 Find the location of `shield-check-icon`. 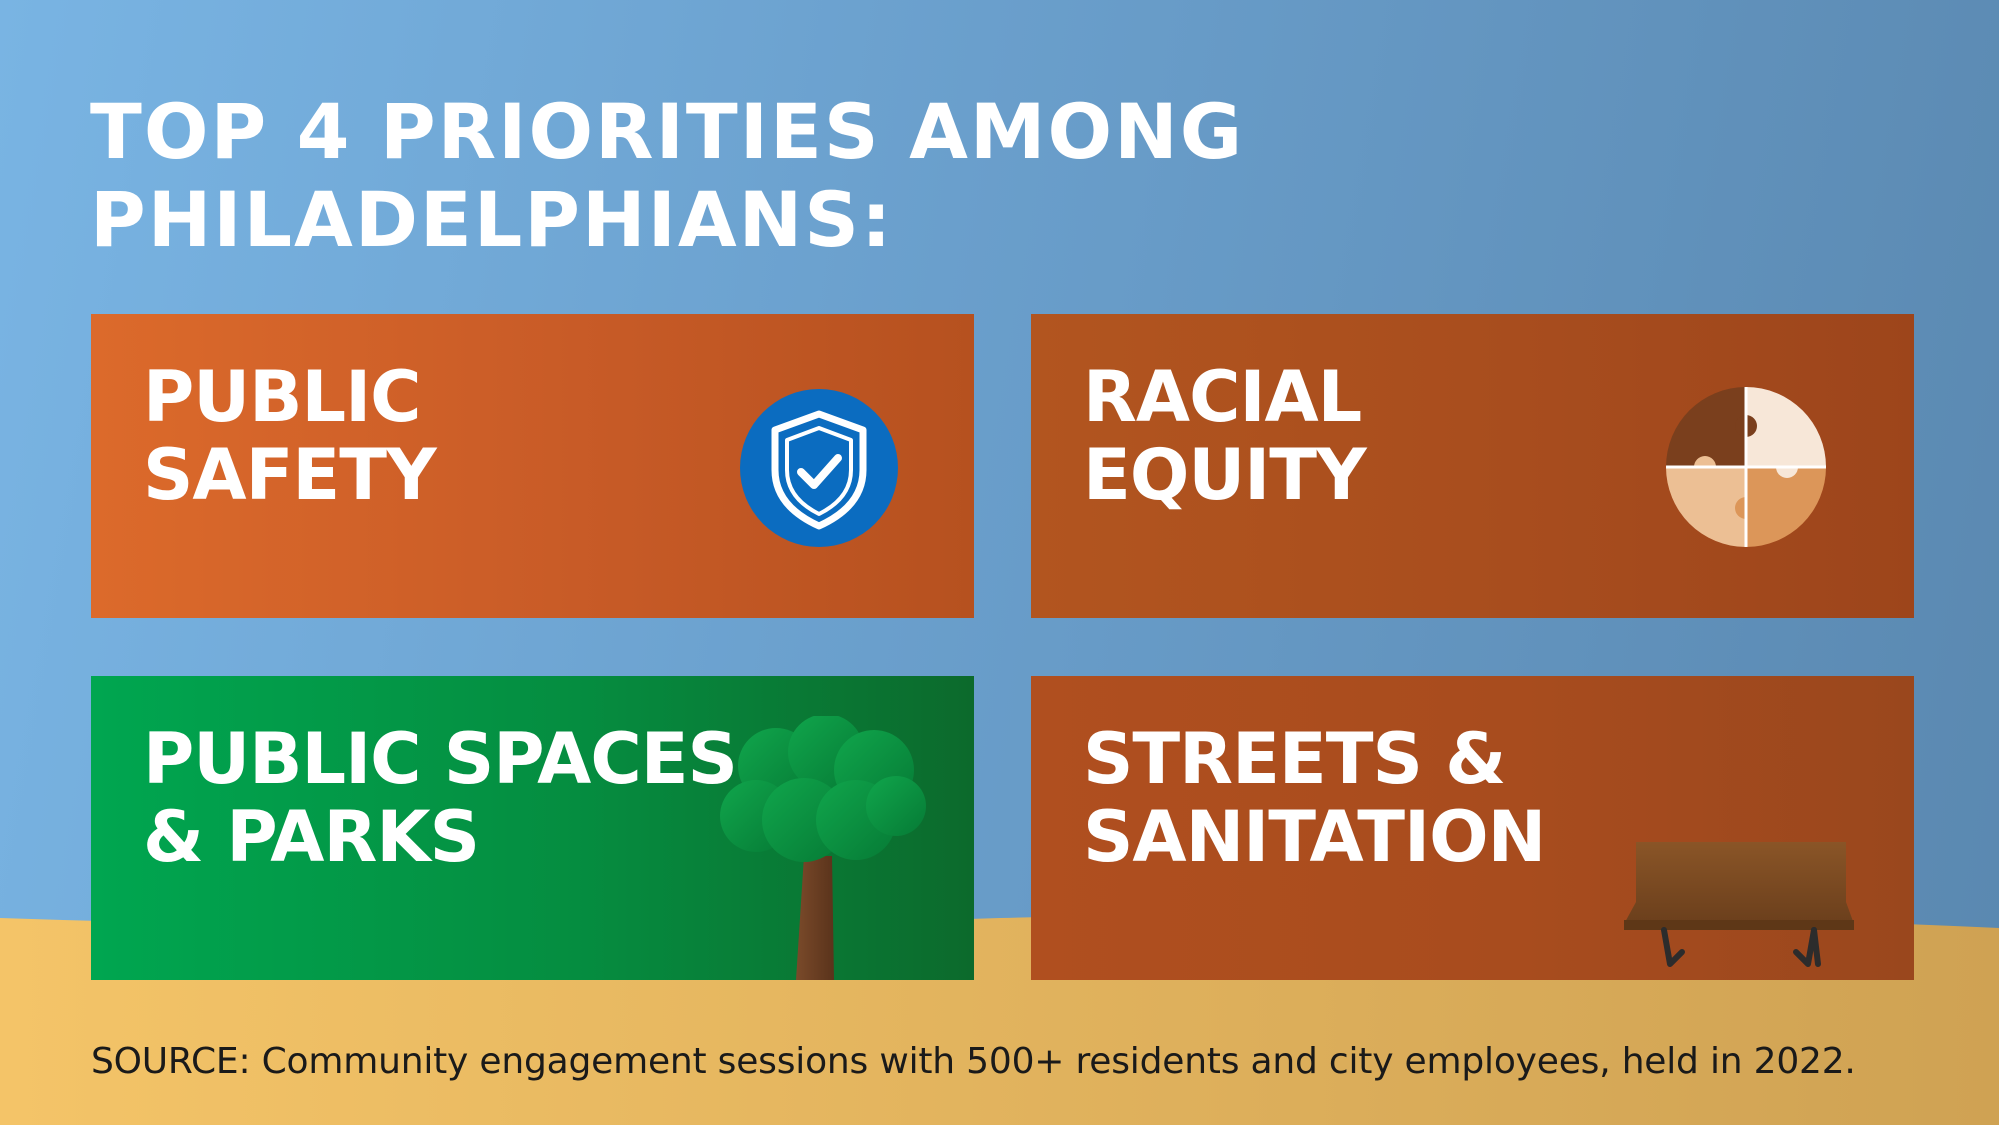

shield-check-icon is located at coordinates (819, 468).